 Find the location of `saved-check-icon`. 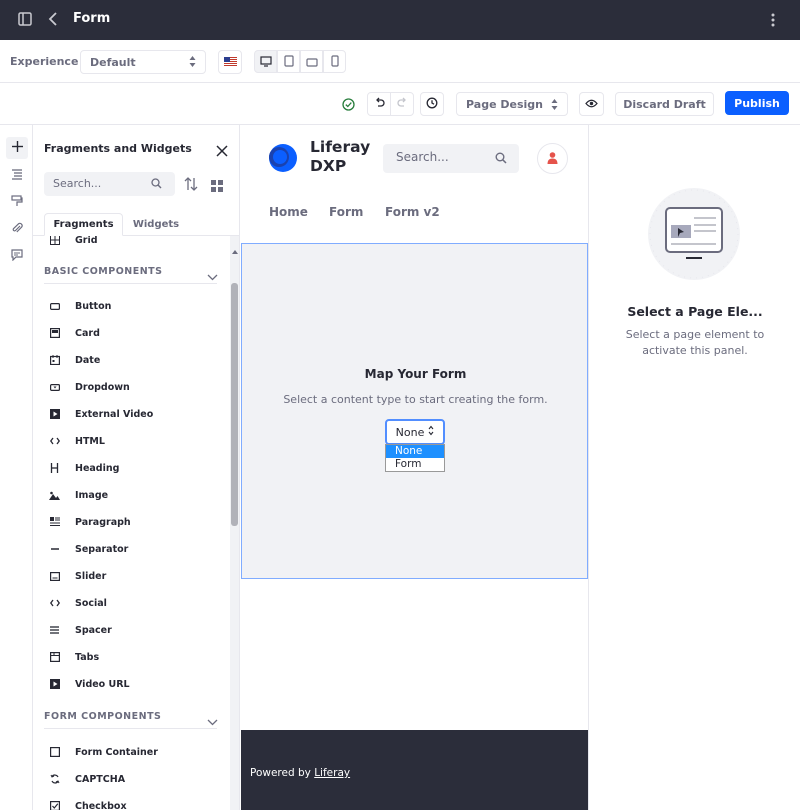

saved-check-icon is located at coordinates (348, 105).